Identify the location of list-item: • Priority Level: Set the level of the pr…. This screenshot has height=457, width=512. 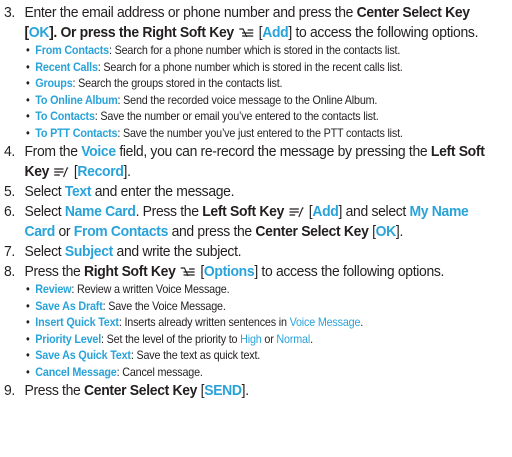
(169, 339).